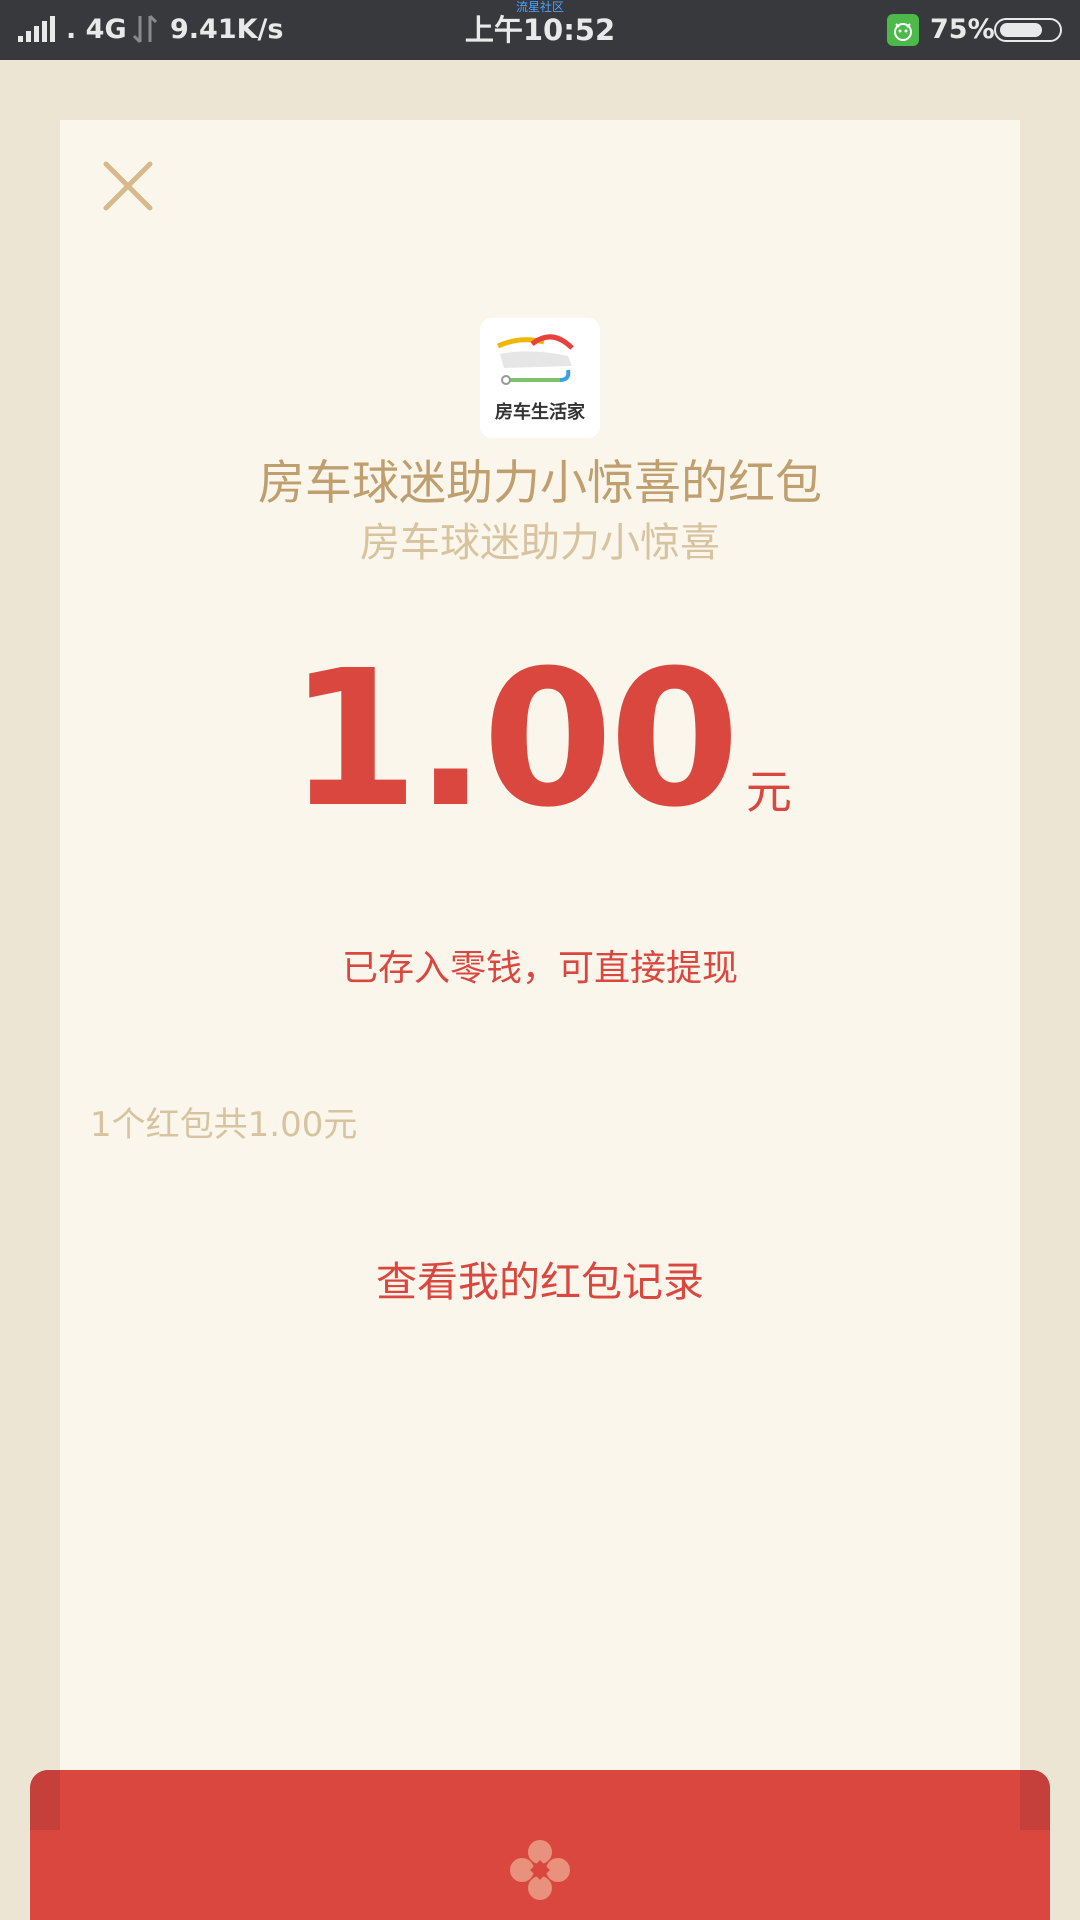 The height and width of the screenshot is (1920, 1080). What do you see at coordinates (145, 29) in the screenshot?
I see `data-arrows-icon` at bounding box center [145, 29].